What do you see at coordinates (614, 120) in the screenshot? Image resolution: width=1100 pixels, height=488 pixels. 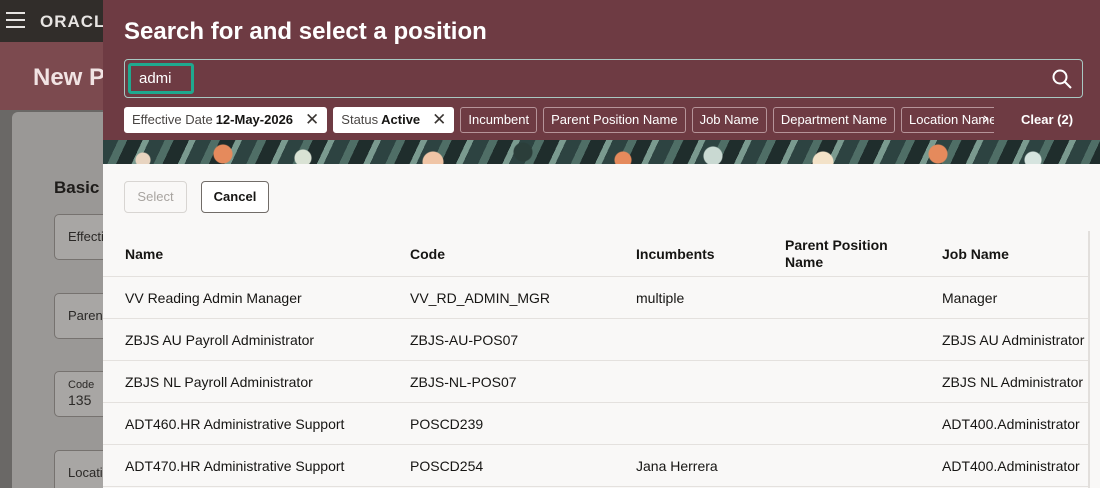 I see `filter-chip-parent-position-name: Parent Position Name` at bounding box center [614, 120].